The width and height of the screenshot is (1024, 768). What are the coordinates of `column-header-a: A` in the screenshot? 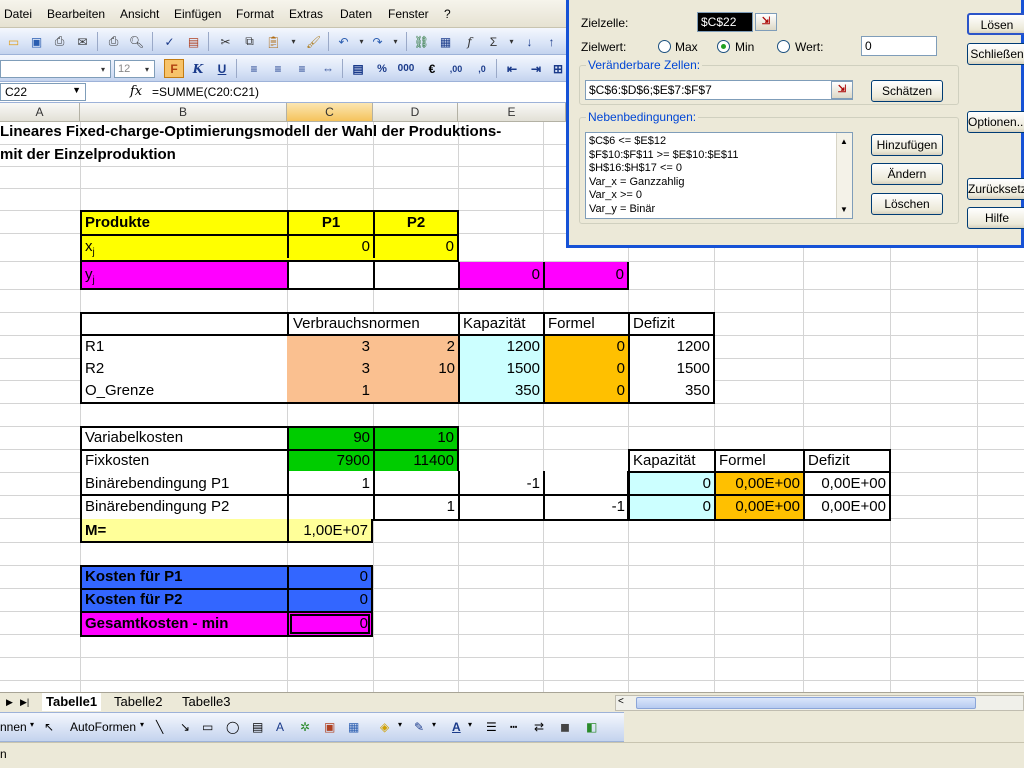 It's located at (40, 112).